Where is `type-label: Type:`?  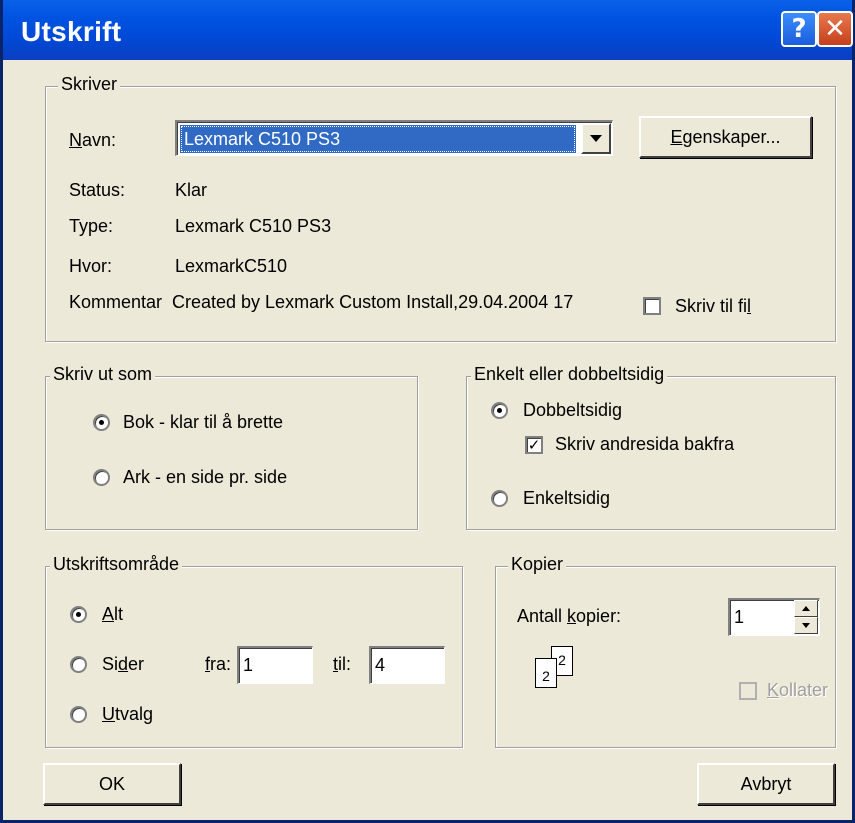 type-label: Type: is located at coordinates (91, 226).